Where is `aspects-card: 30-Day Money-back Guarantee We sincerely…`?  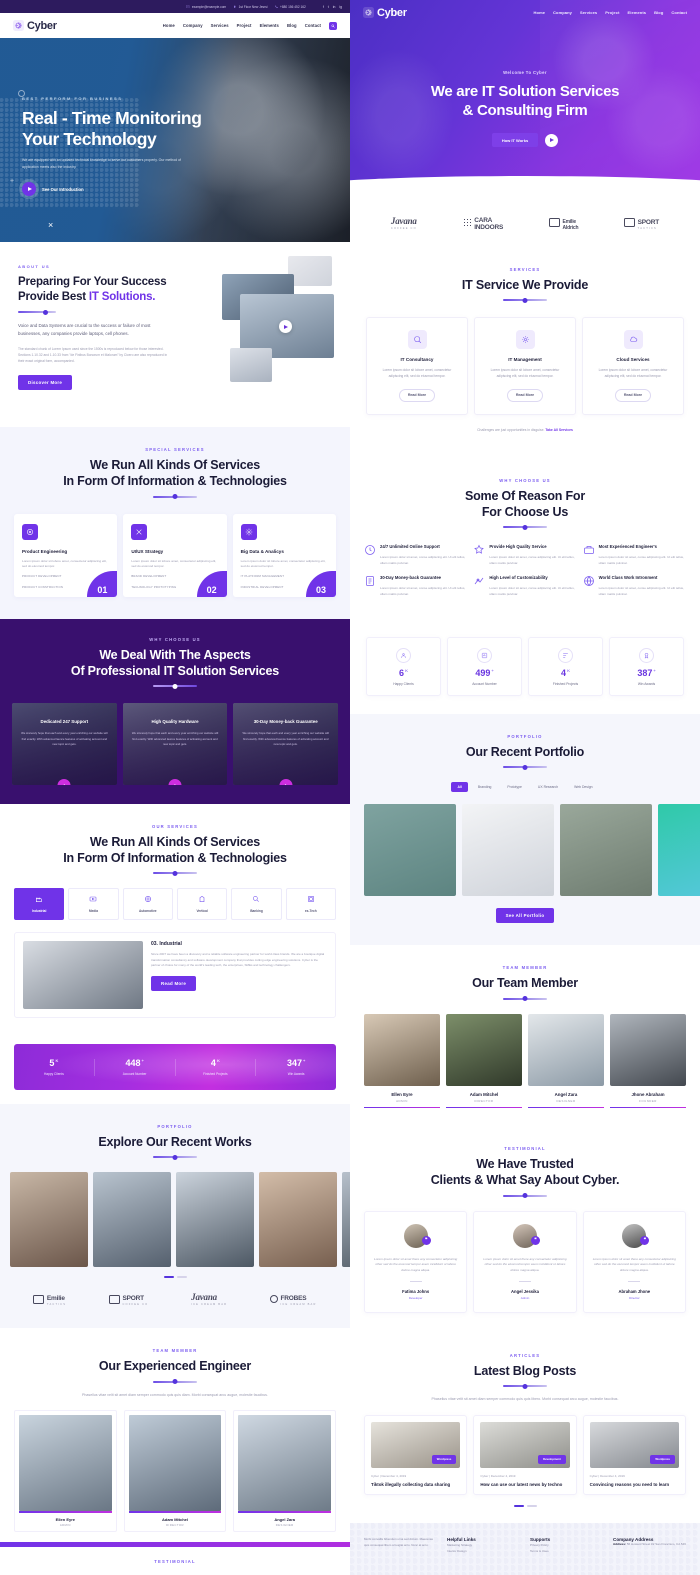 aspects-card: 30-Day Money-back Guarantee We sincerely… is located at coordinates (286, 744).